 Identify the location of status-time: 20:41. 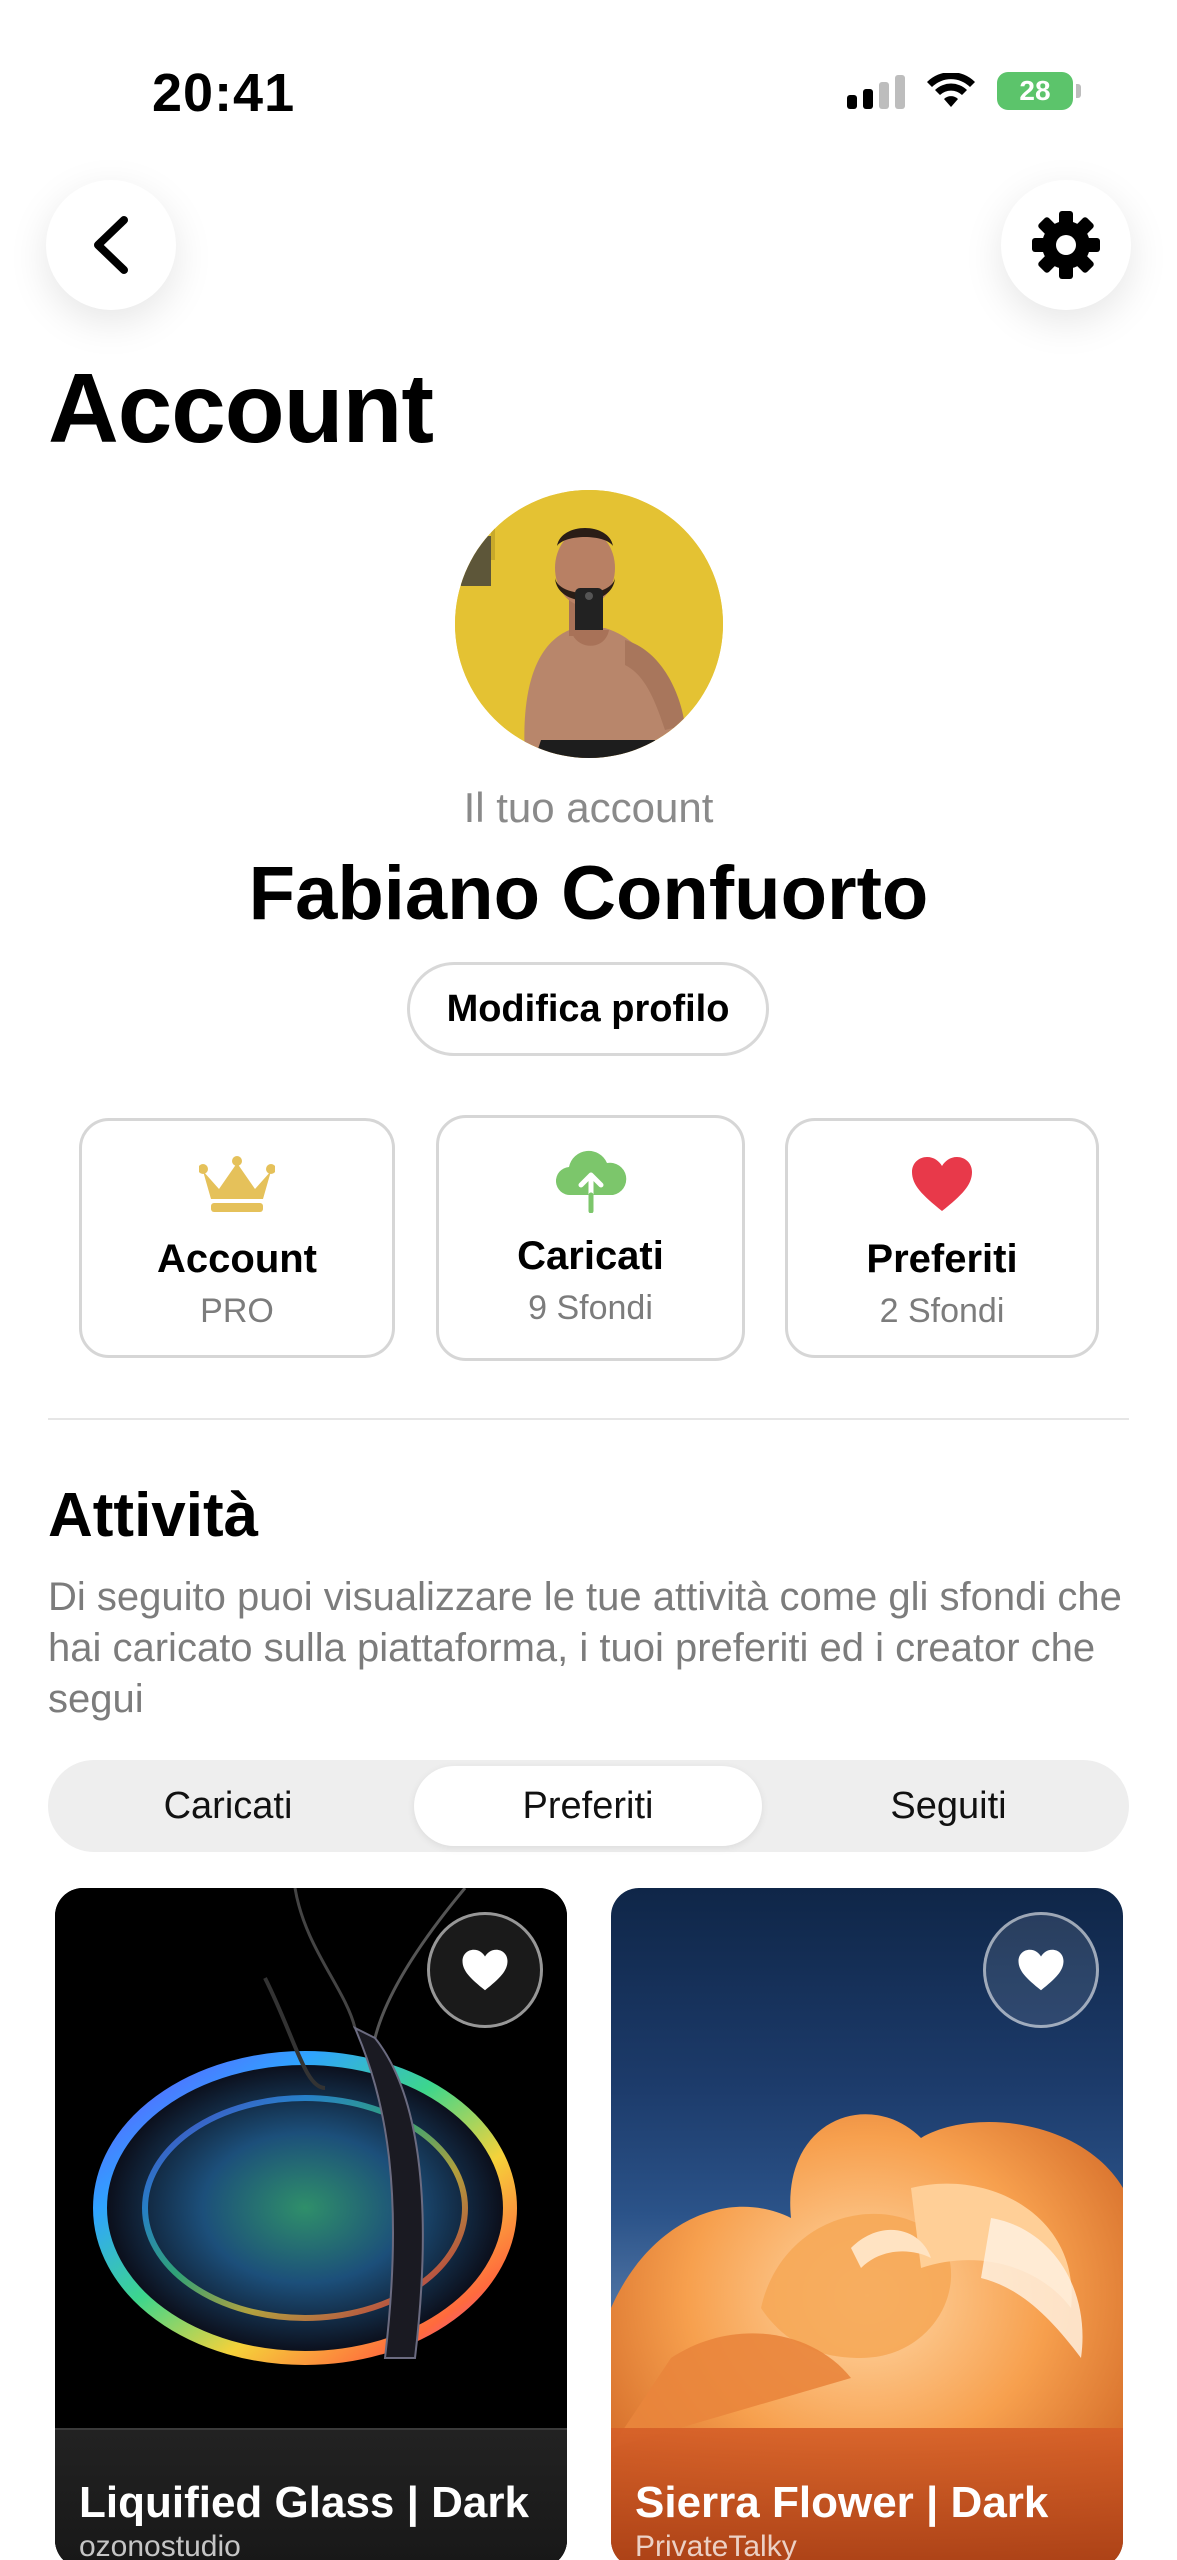
(224, 93).